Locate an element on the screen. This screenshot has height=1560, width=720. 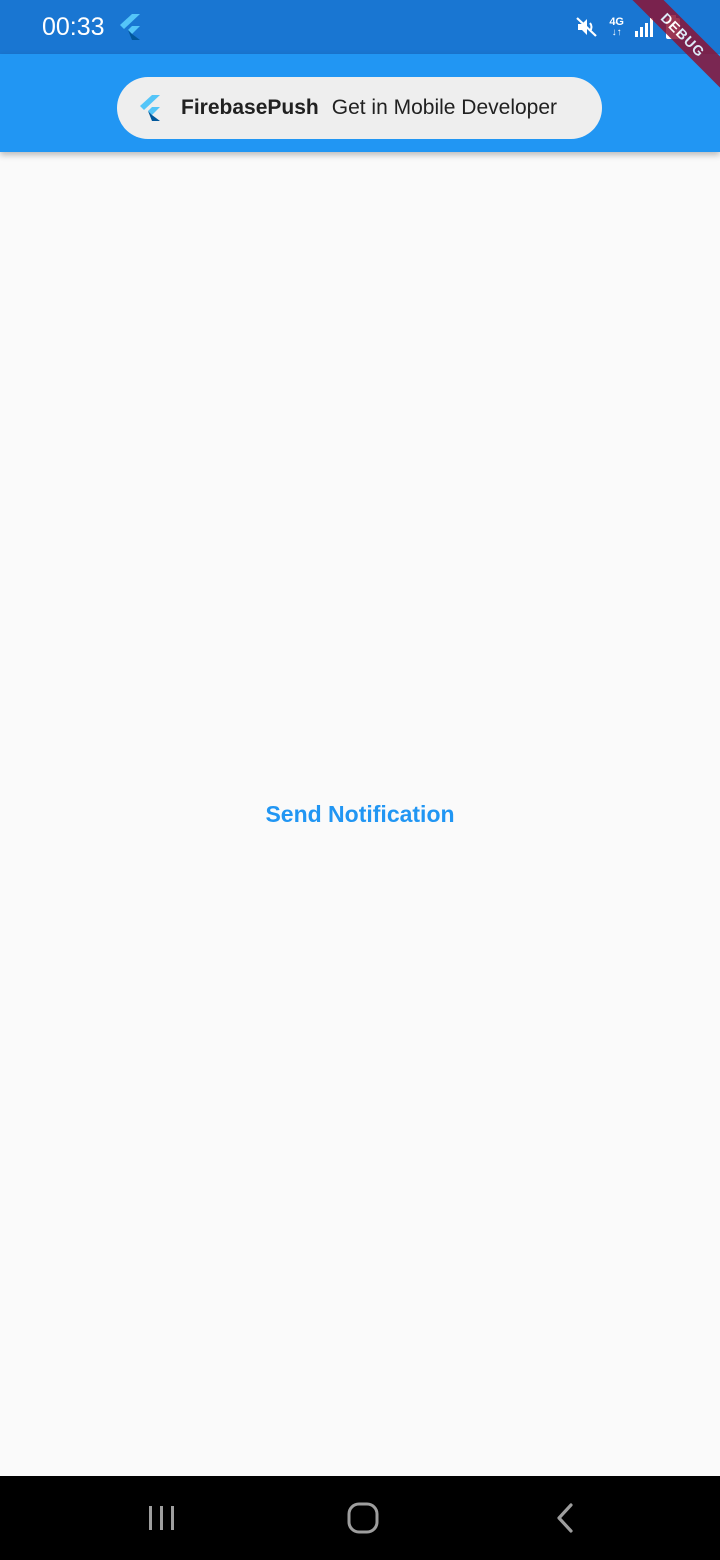
app-bar: FirebasePush Get in Mobile Developer is located at coordinates (360, 103).